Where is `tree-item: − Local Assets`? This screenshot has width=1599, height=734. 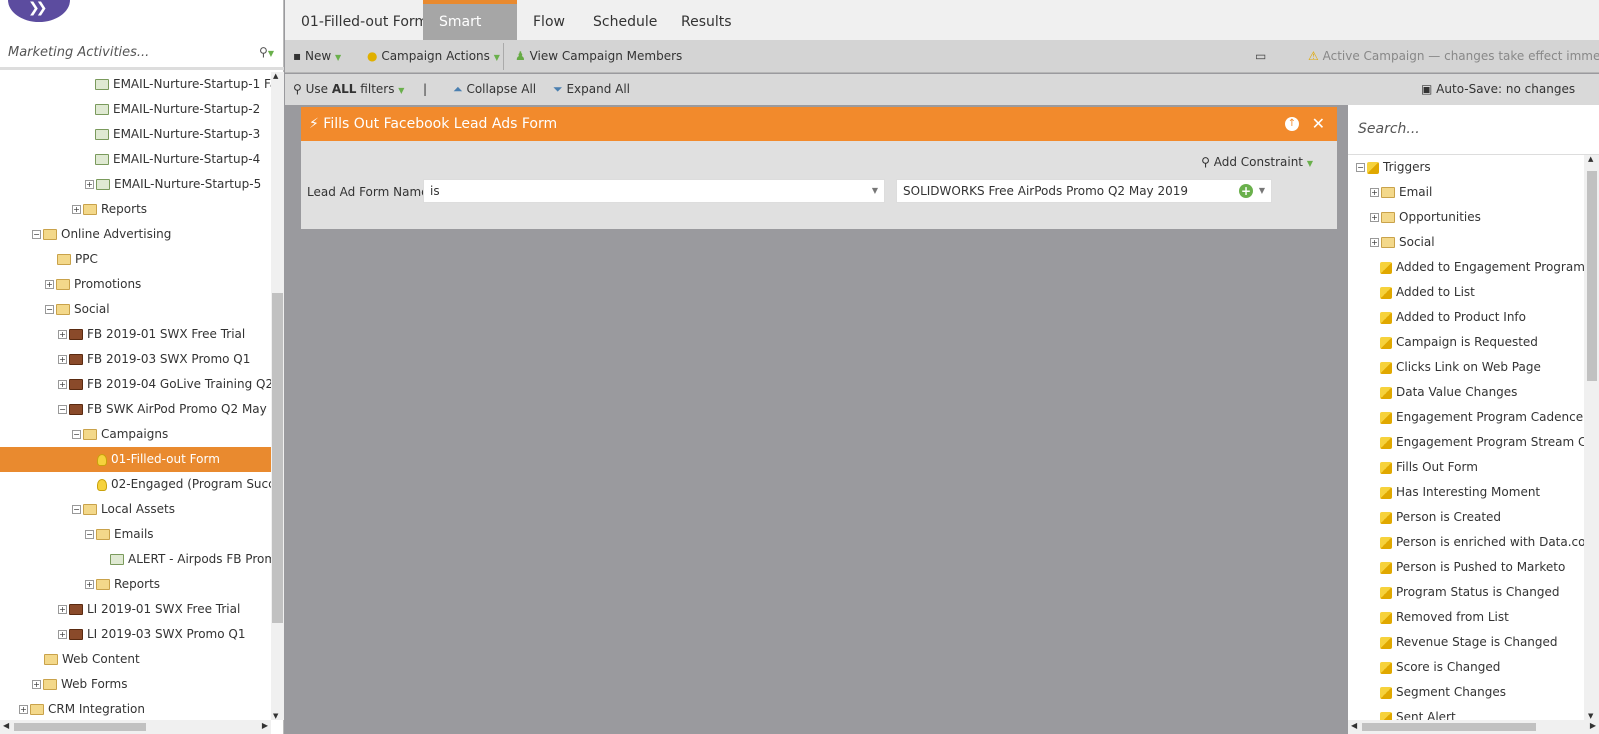 tree-item: − Local Assets is located at coordinates (135, 509).